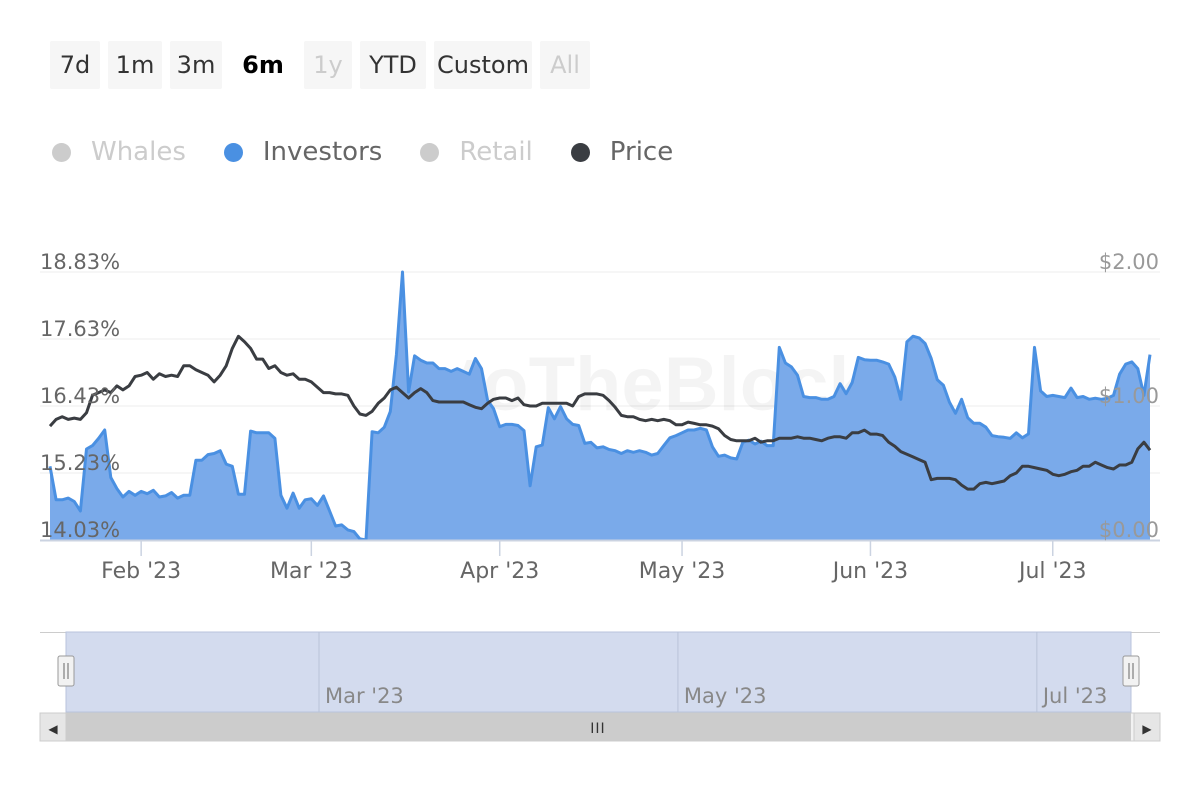 The height and width of the screenshot is (800, 1200). I want to click on navigator: Mar '23 May '23 Jul '23 III ◀ ▶, so click(600, 686).